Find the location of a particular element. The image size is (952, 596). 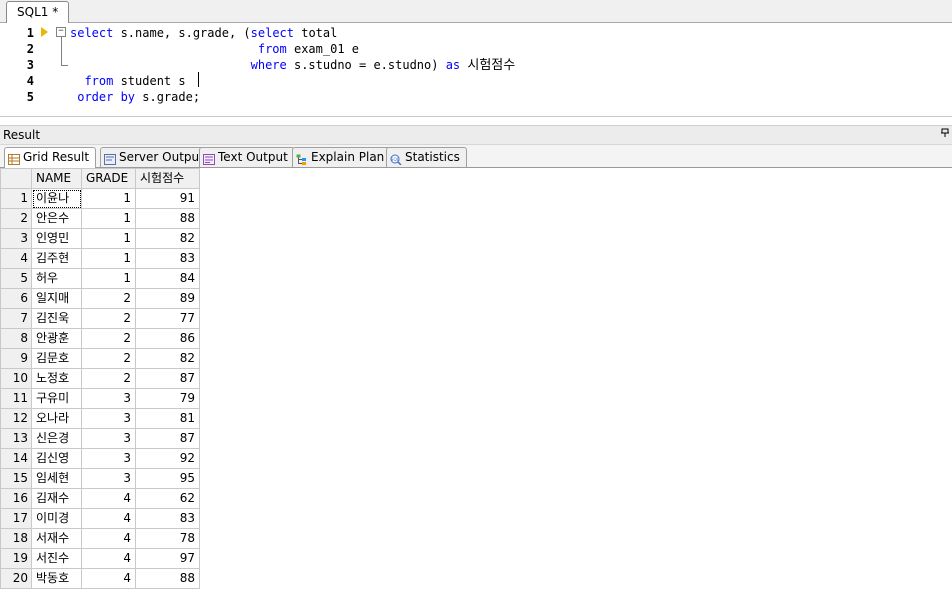

cell-name: 안광훈 is located at coordinates (56, 338).